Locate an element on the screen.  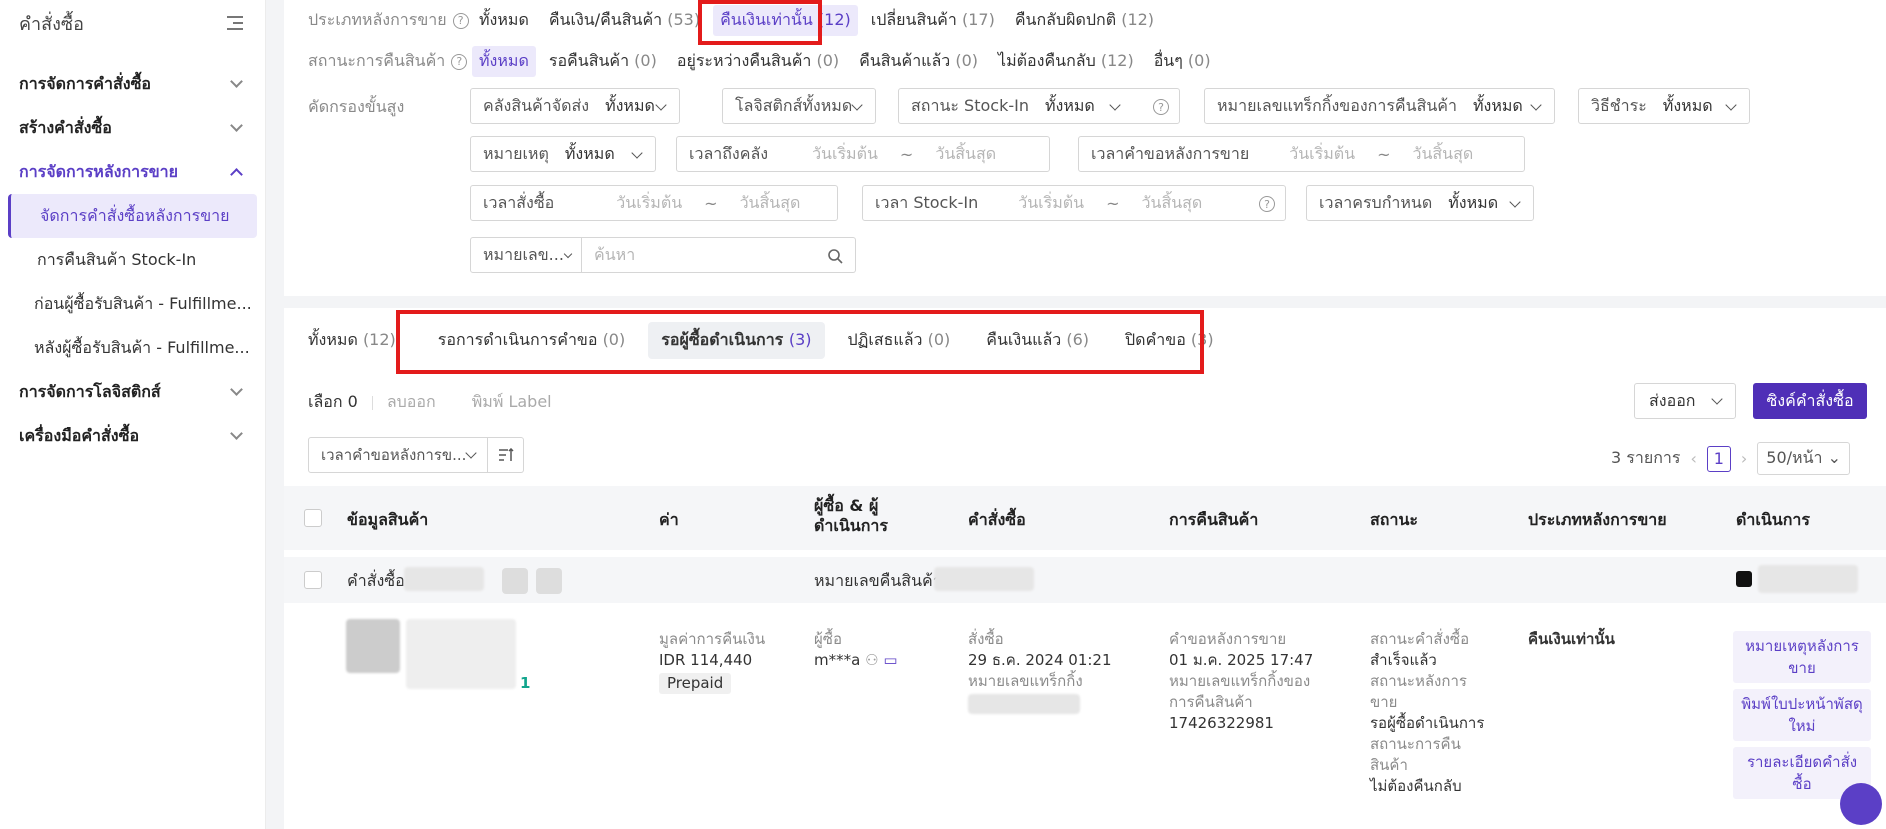
select-all-checkbox is located at coordinates (313, 518).